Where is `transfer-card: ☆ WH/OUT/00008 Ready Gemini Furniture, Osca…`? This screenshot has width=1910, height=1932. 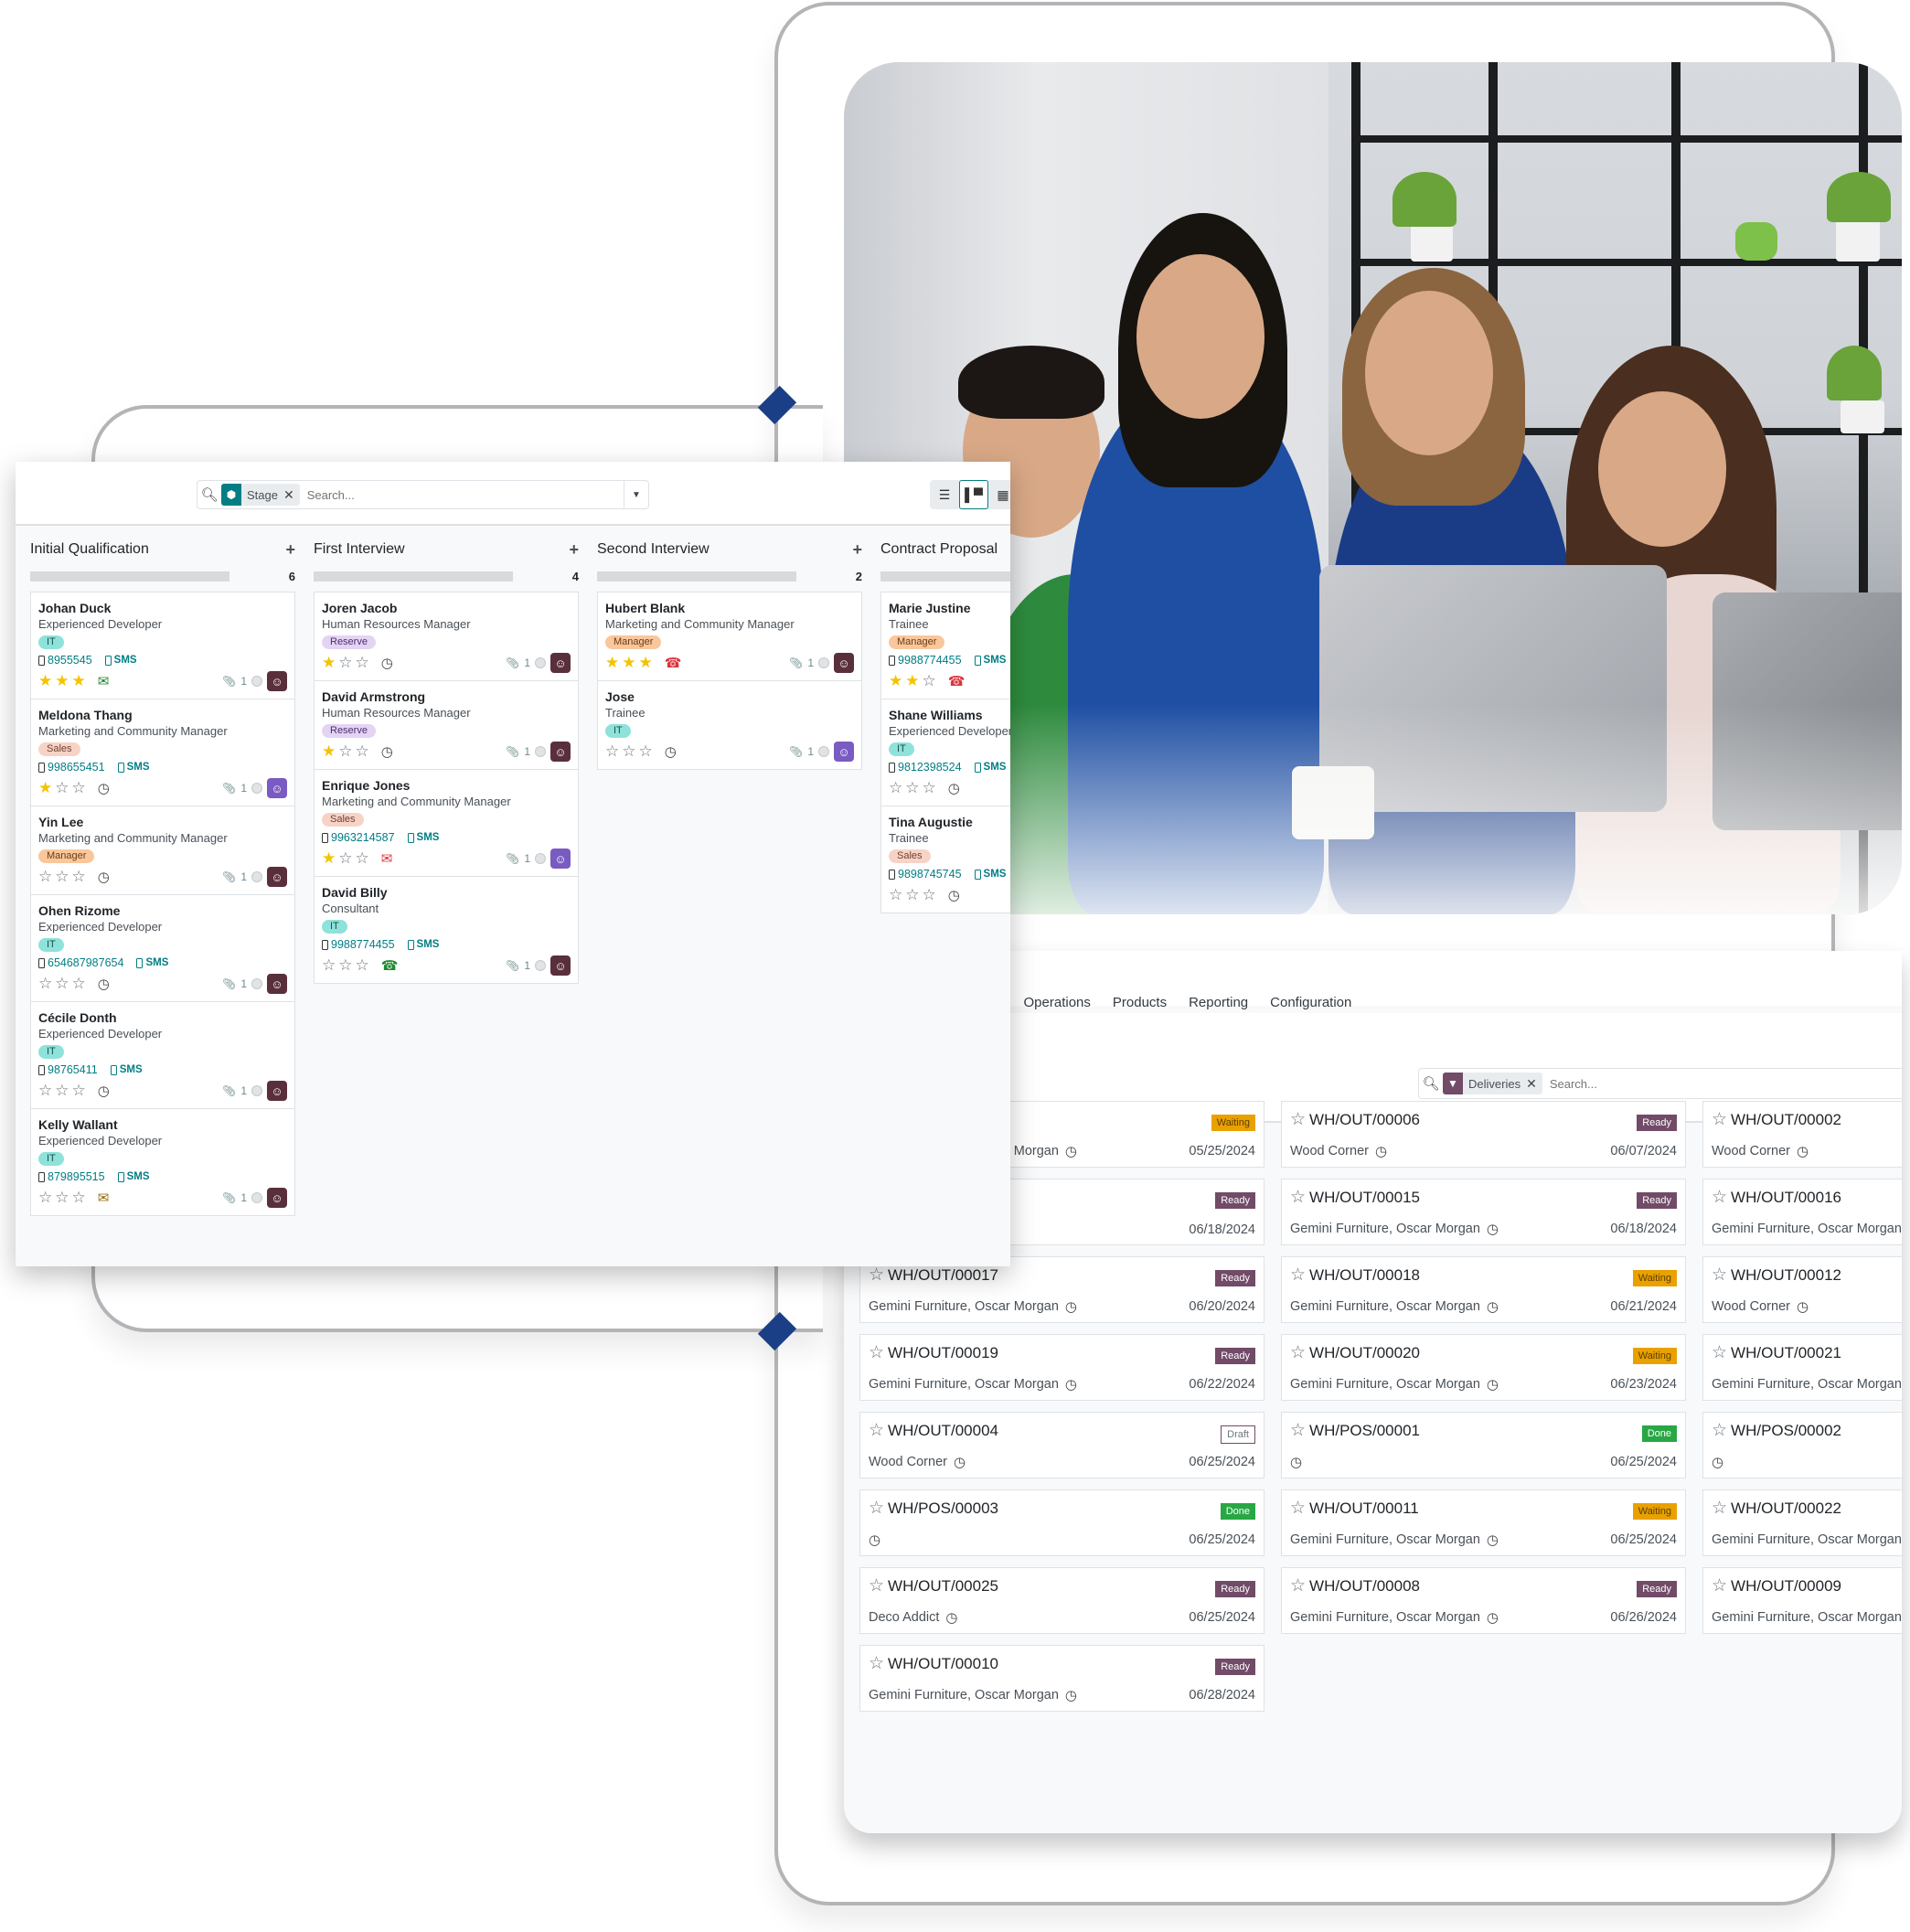
transfer-card: ☆ WH/OUT/00008 Ready Gemini Furniture, Osca… is located at coordinates (1484, 1600).